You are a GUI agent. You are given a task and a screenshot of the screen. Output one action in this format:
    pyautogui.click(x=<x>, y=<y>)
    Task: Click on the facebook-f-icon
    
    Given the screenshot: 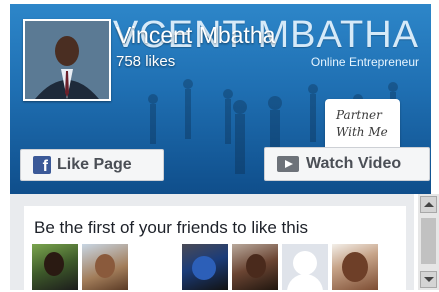 What is the action you would take?
    pyautogui.click(x=42, y=166)
    